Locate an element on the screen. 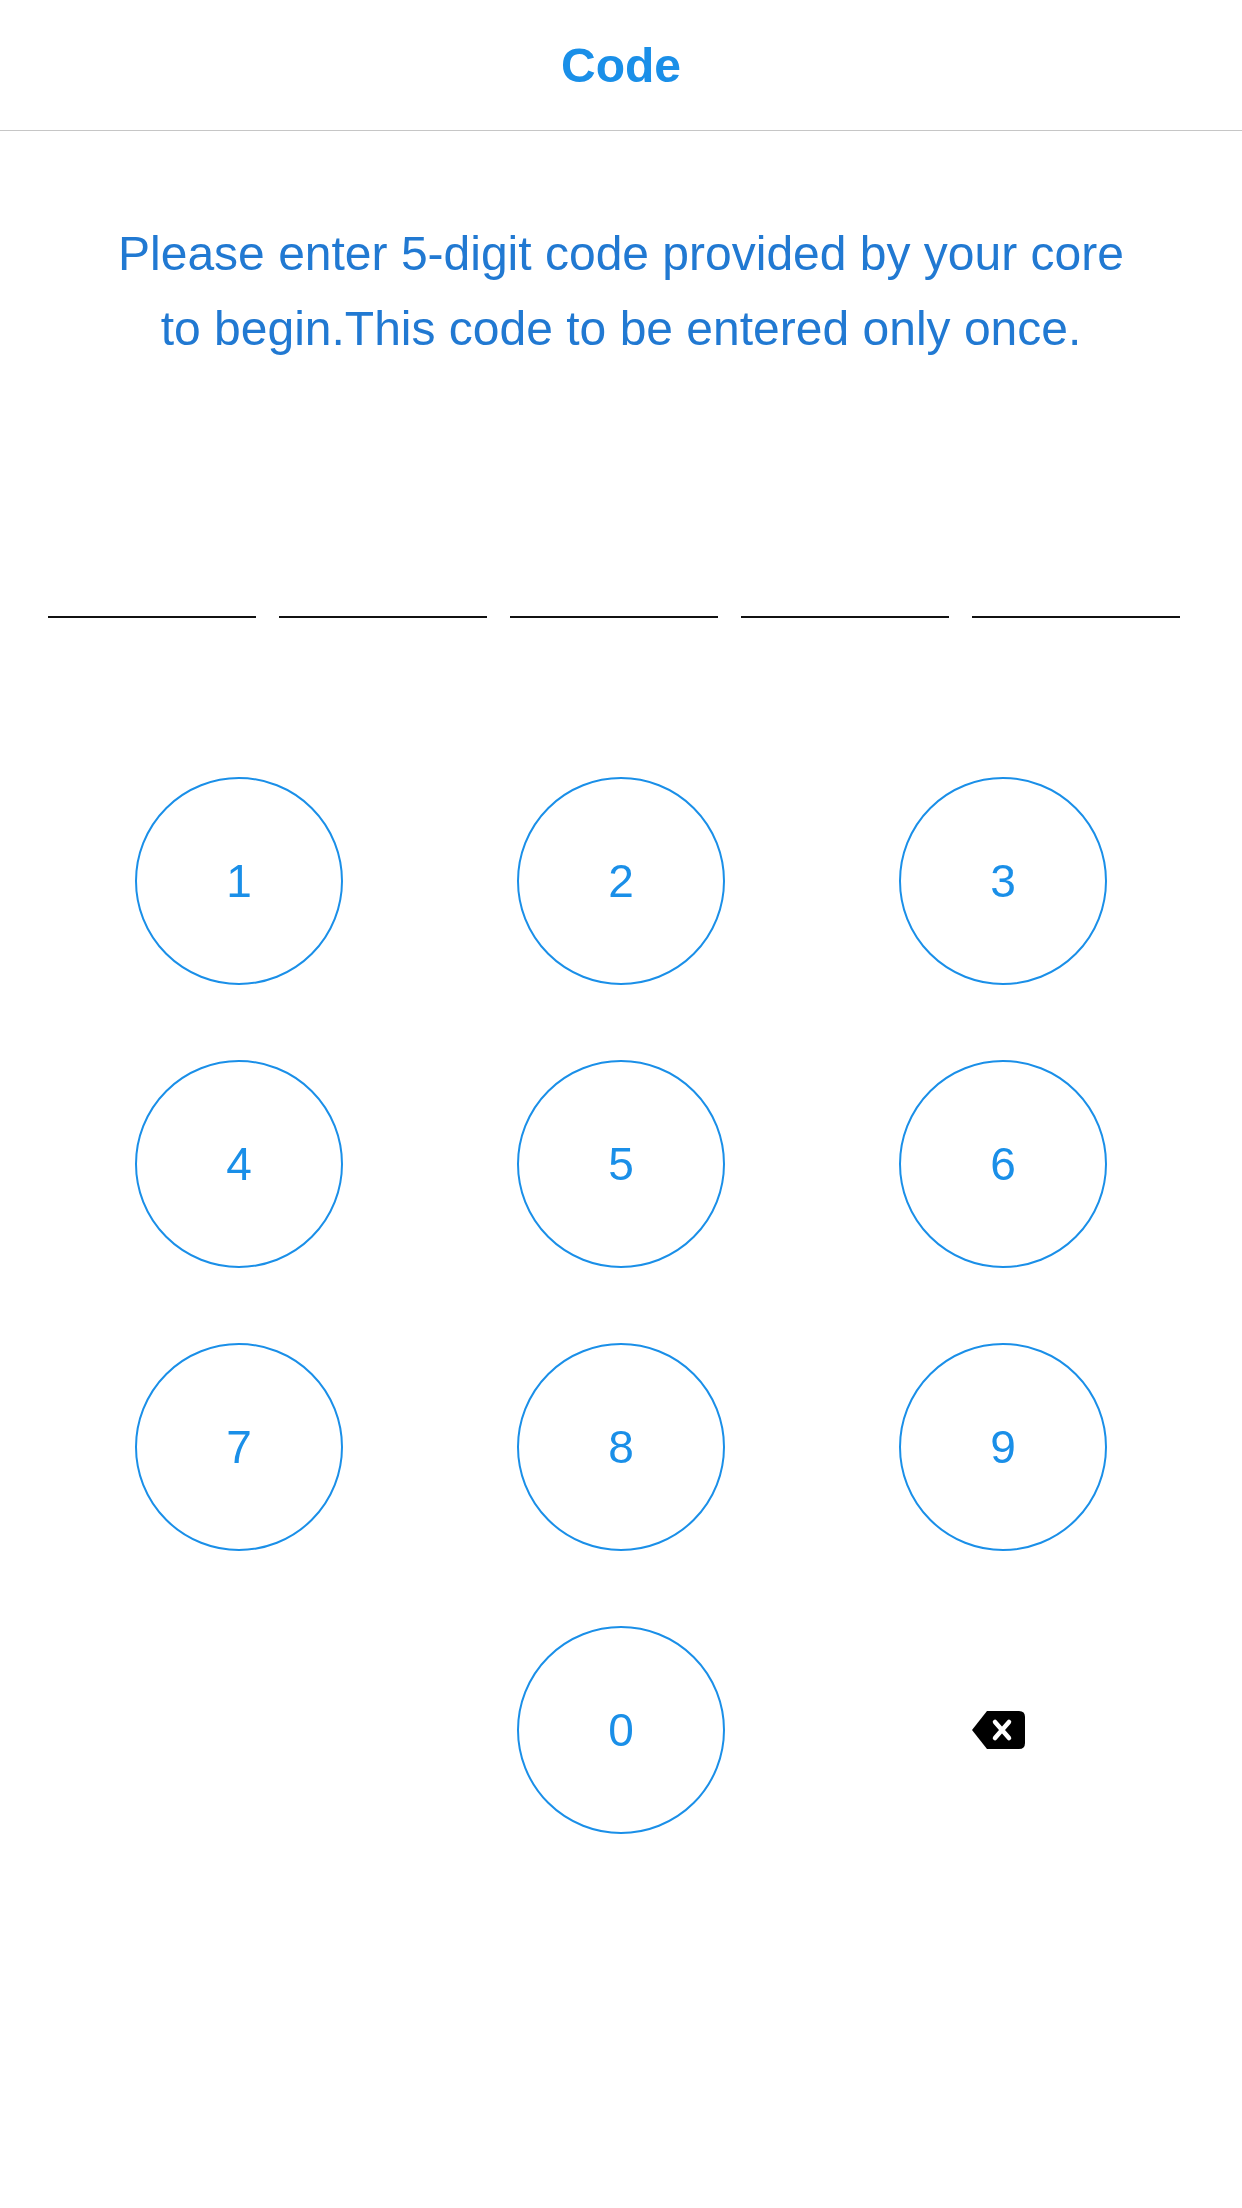 The width and height of the screenshot is (1242, 2208). keypad-key: 5 is located at coordinates (621, 1164).